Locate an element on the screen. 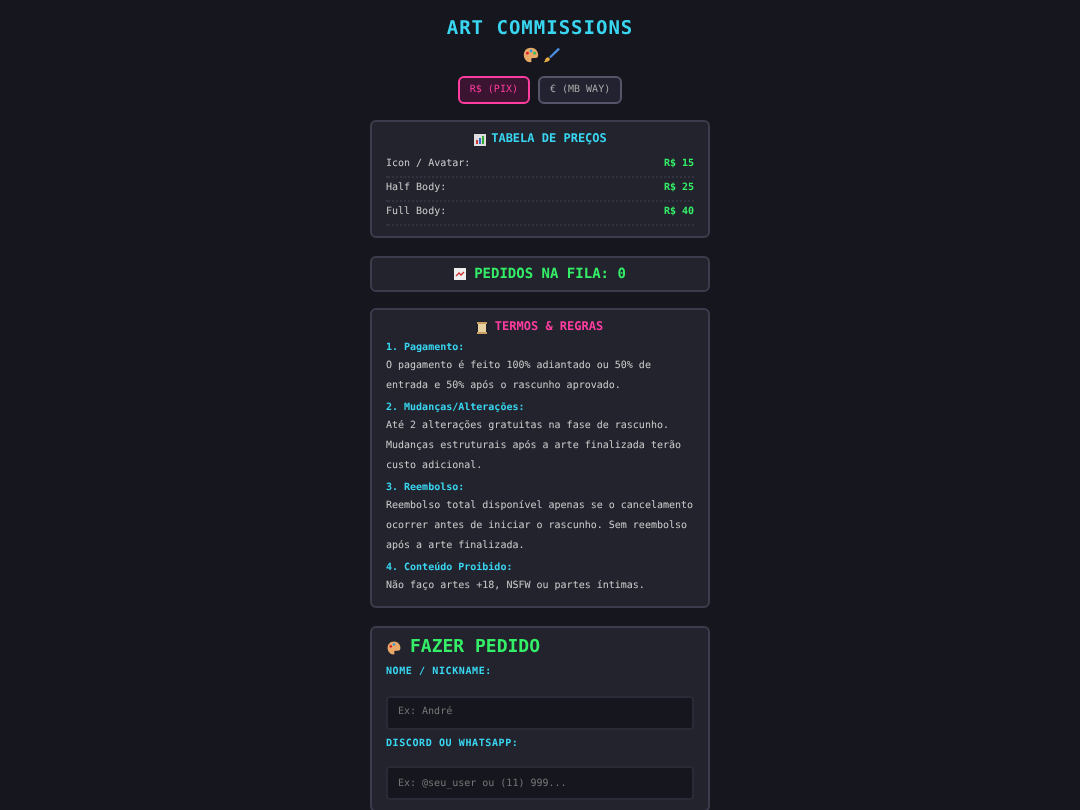 This screenshot has height=810, width=1080. scroll-icon is located at coordinates (482, 327).